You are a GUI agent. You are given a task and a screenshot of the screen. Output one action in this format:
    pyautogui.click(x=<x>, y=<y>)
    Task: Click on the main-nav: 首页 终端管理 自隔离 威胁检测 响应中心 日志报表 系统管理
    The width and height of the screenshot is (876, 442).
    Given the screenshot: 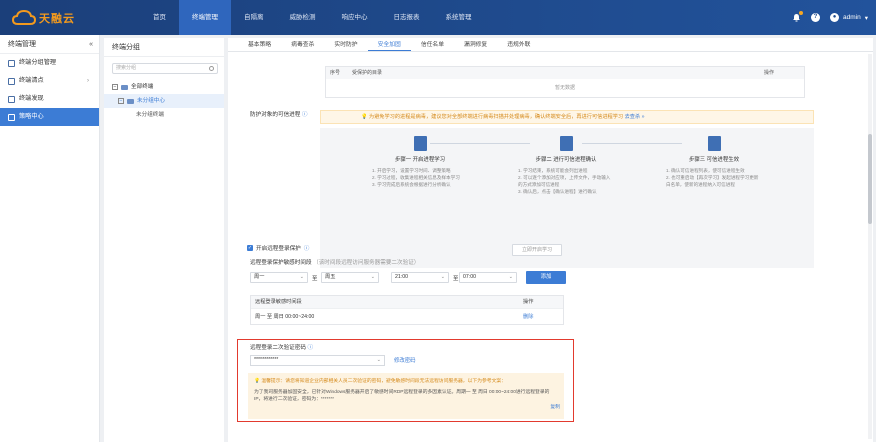 What is the action you would take?
    pyautogui.click(x=312, y=17)
    